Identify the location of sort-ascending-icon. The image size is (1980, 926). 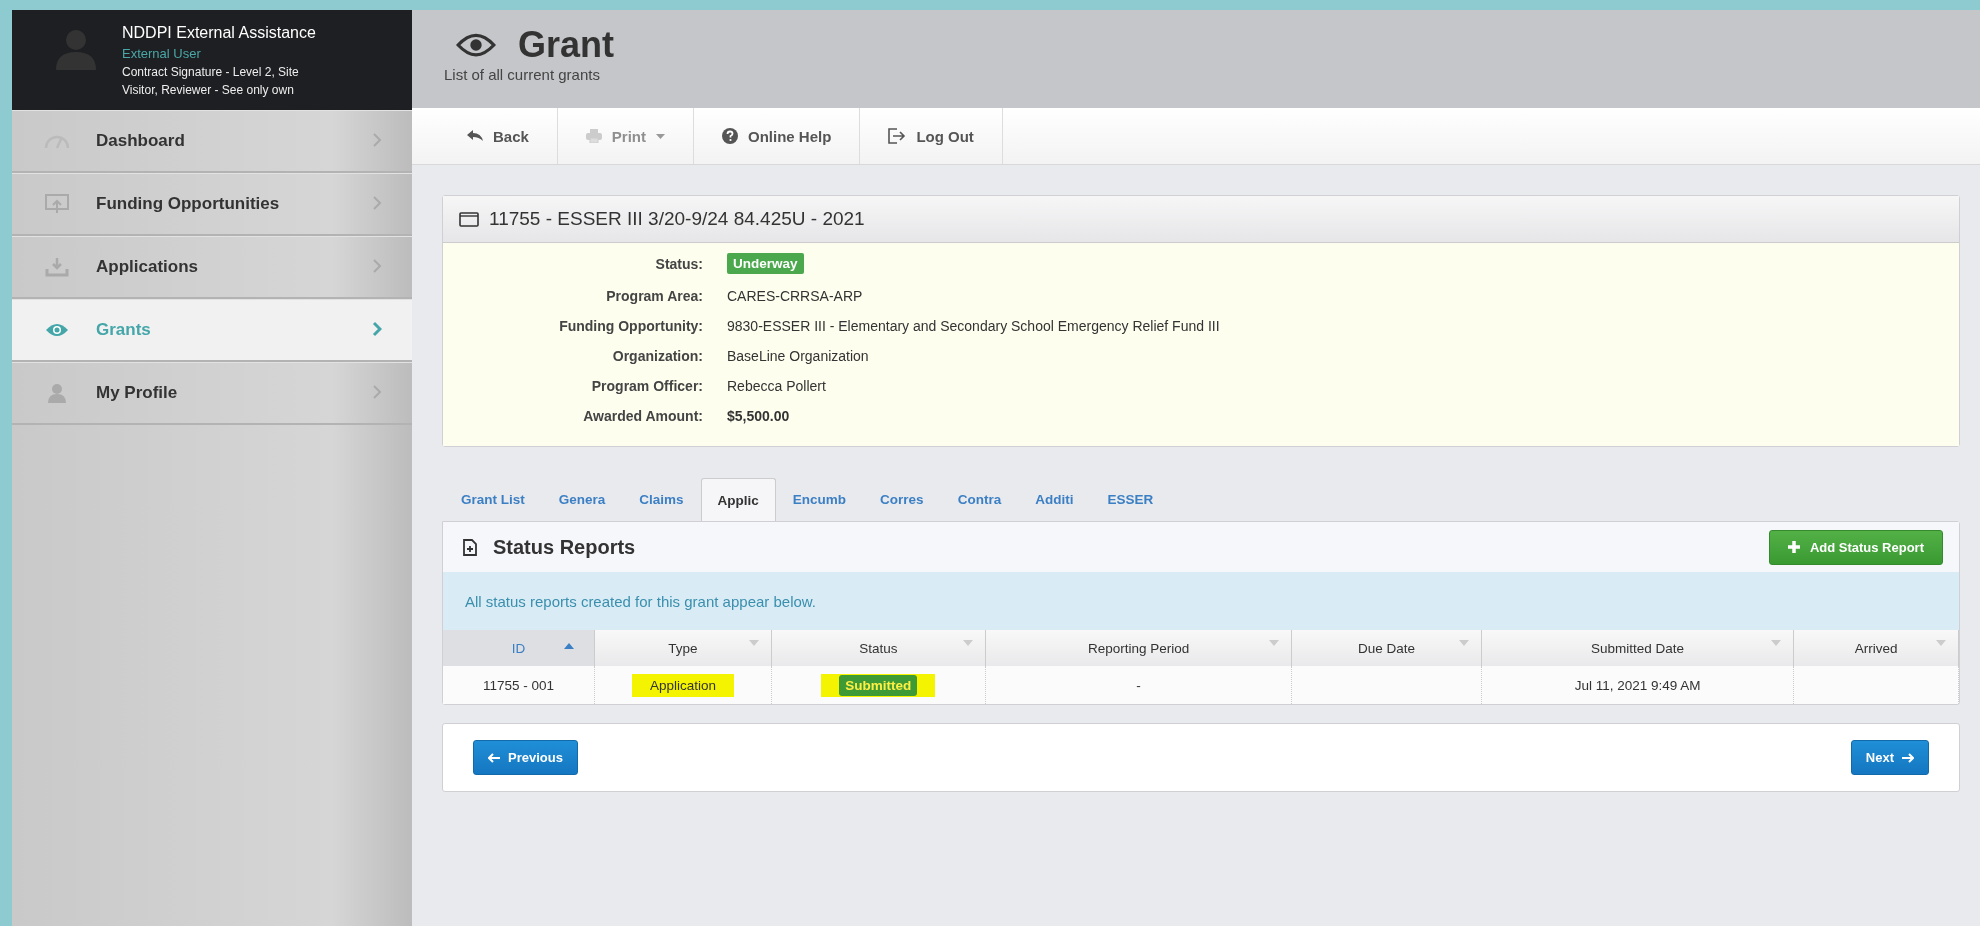
(569, 646).